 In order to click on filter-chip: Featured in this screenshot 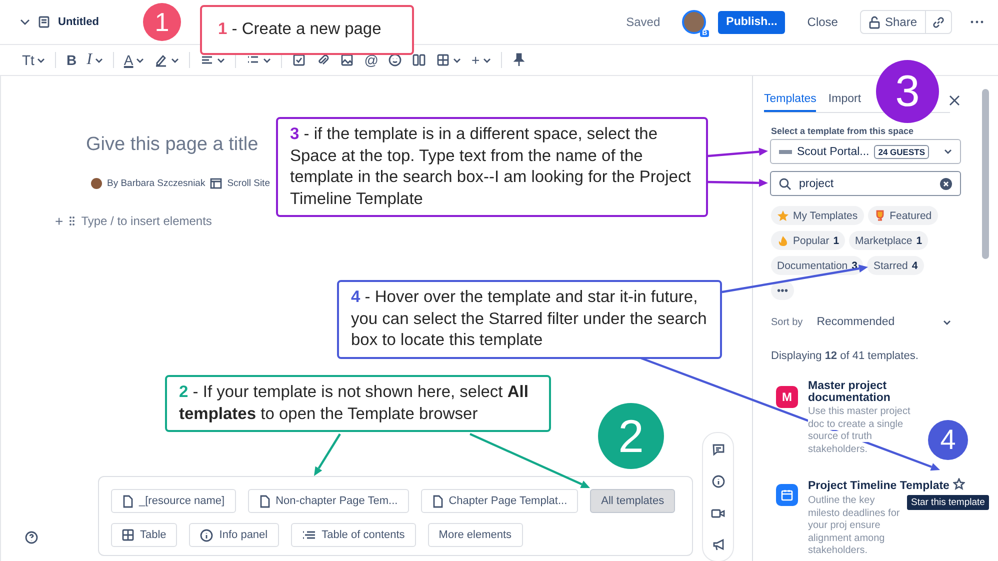, I will do `click(903, 215)`.